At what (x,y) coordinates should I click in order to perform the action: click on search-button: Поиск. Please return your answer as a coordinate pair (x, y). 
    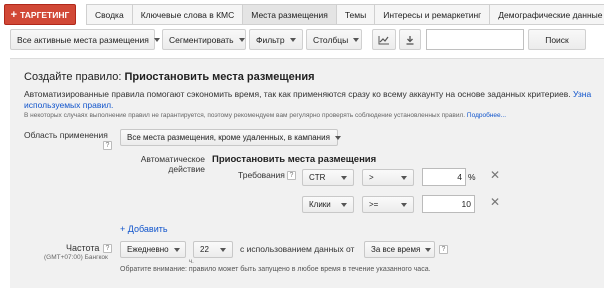
    Looking at the image, I should click on (557, 39).